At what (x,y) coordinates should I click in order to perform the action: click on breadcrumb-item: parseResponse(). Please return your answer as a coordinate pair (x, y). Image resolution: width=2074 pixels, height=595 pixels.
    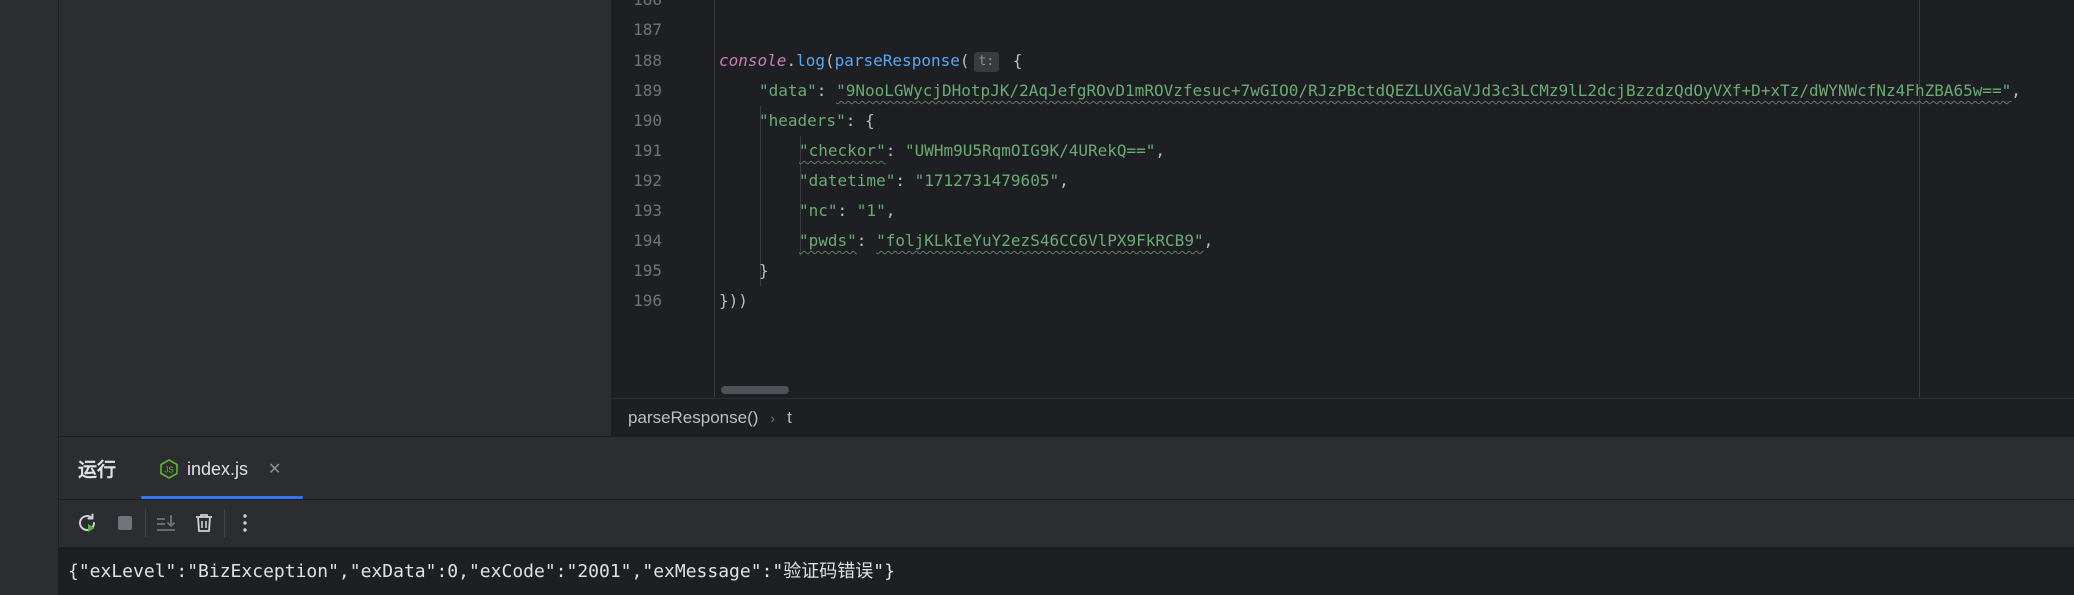
    Looking at the image, I should click on (693, 418).